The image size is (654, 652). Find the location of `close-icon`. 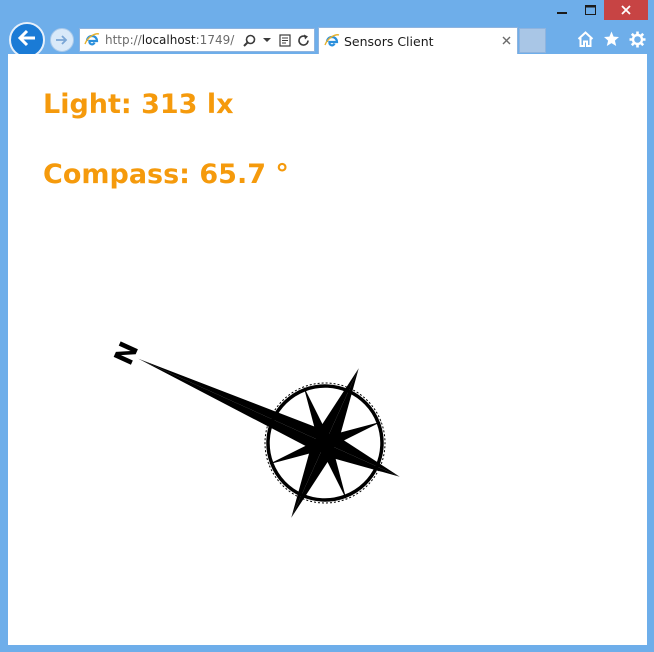

close-icon is located at coordinates (506, 40).